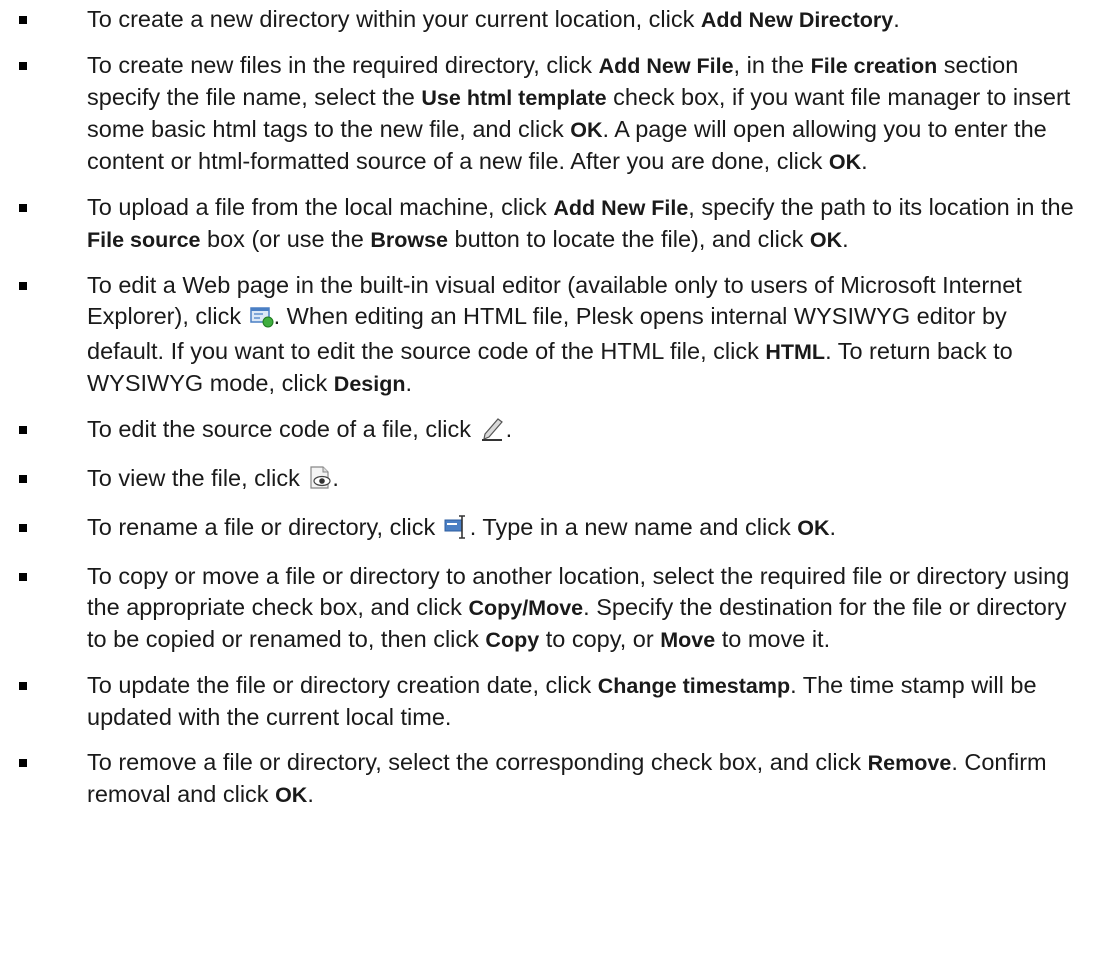  Describe the element at coordinates (797, 20) in the screenshot. I see `ui-term-add-new-directory: Add New Directory` at that location.